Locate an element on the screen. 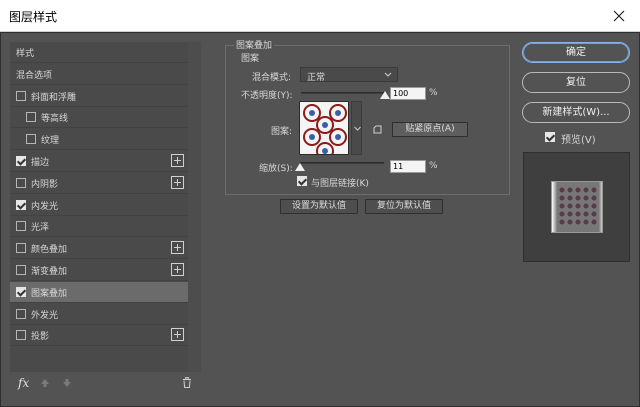 This screenshot has height=407, width=640. style-list-label: 内发光 is located at coordinates (45, 206).